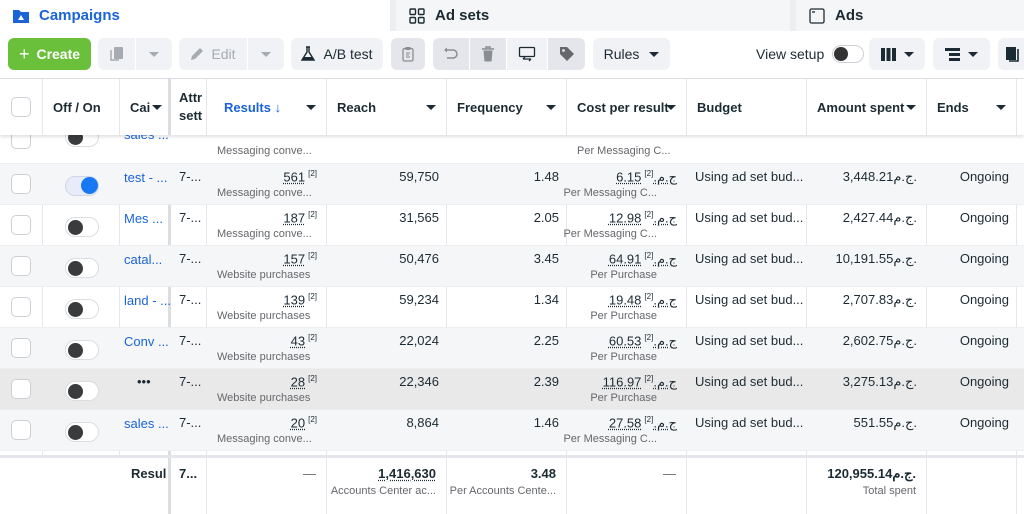 This screenshot has height=514, width=1024. I want to click on tag-button, so click(566, 54).